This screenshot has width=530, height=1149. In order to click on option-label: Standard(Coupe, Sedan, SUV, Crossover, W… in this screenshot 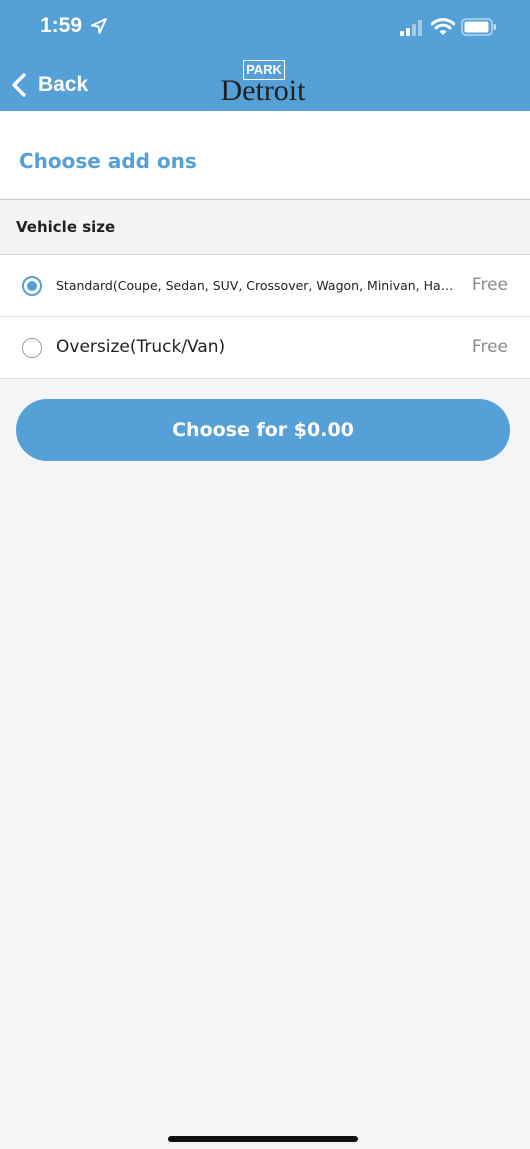, I will do `click(255, 285)`.